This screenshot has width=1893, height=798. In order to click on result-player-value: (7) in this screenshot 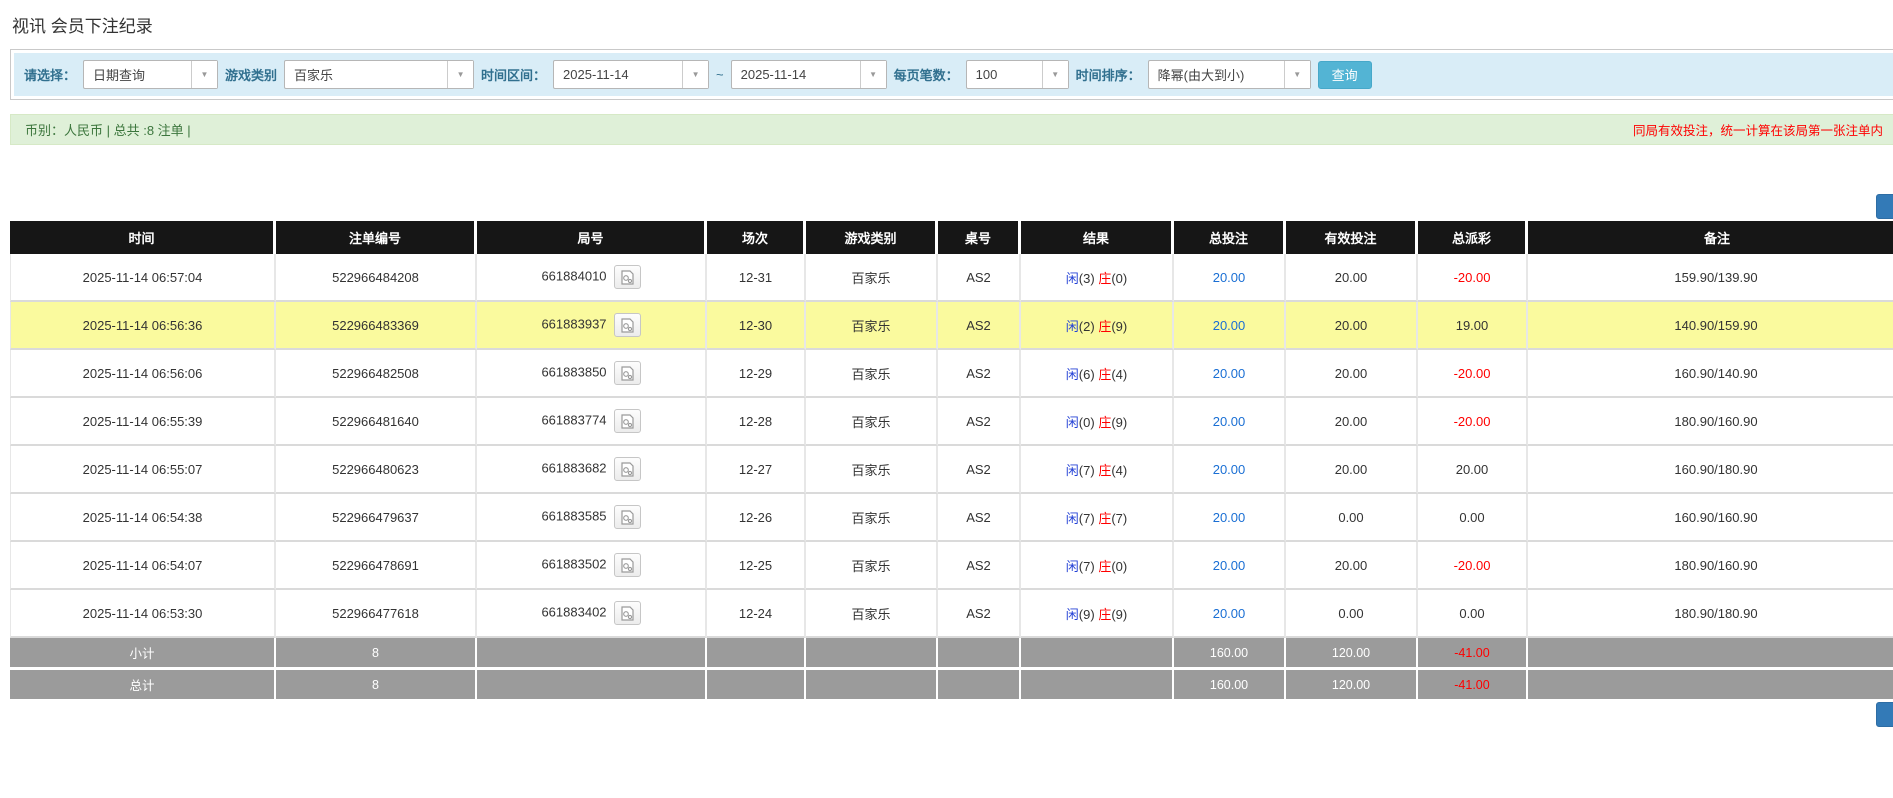, I will do `click(1086, 566)`.